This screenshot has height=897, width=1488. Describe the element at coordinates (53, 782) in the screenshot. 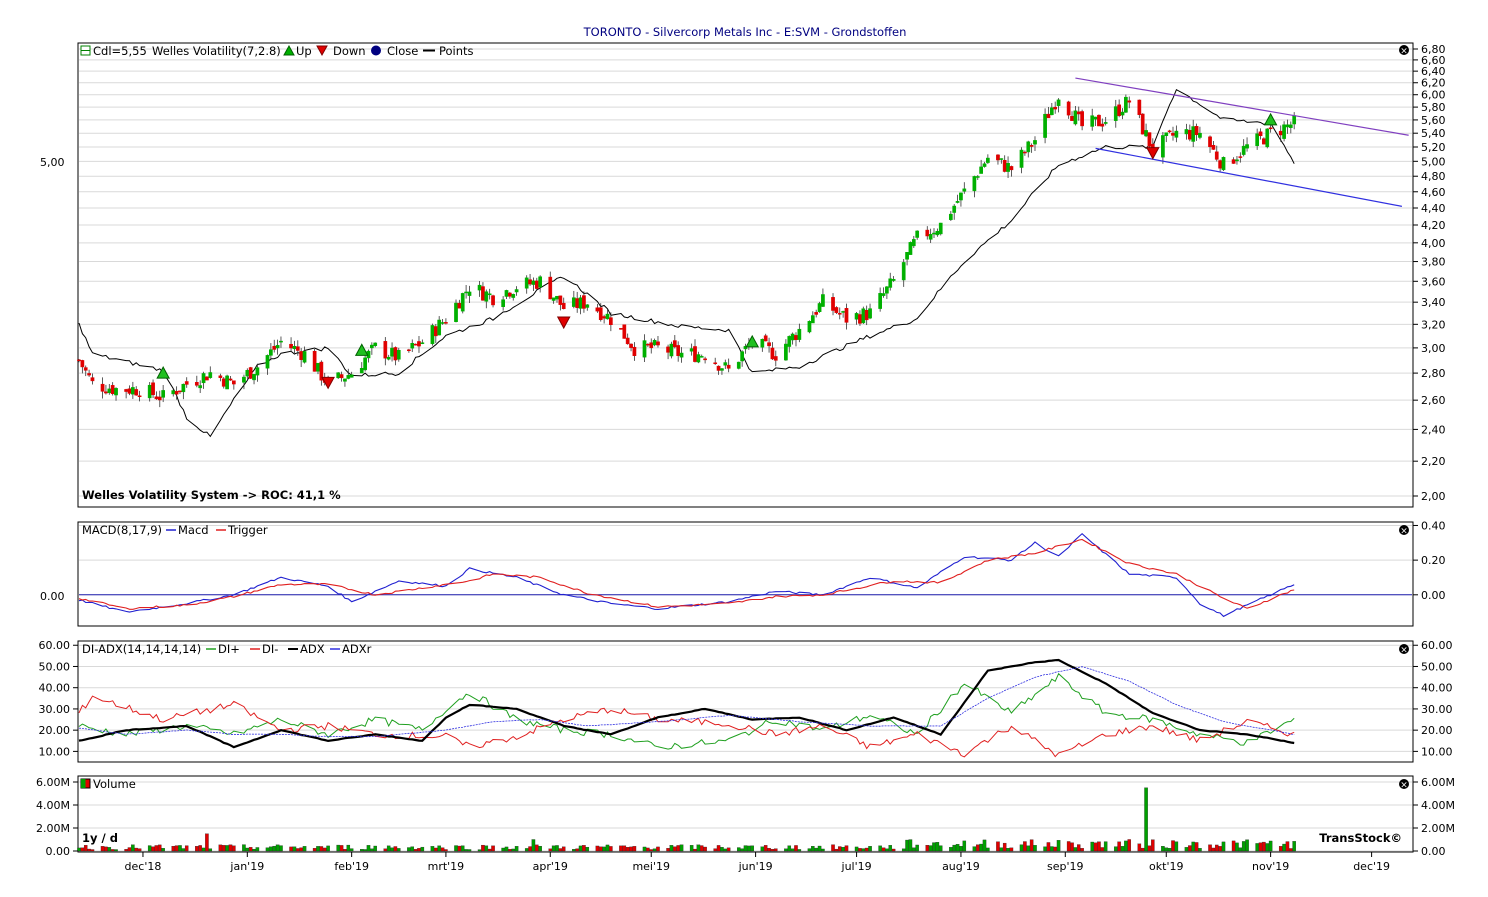

I see `volume-tick-label-left: 6.00M` at that location.